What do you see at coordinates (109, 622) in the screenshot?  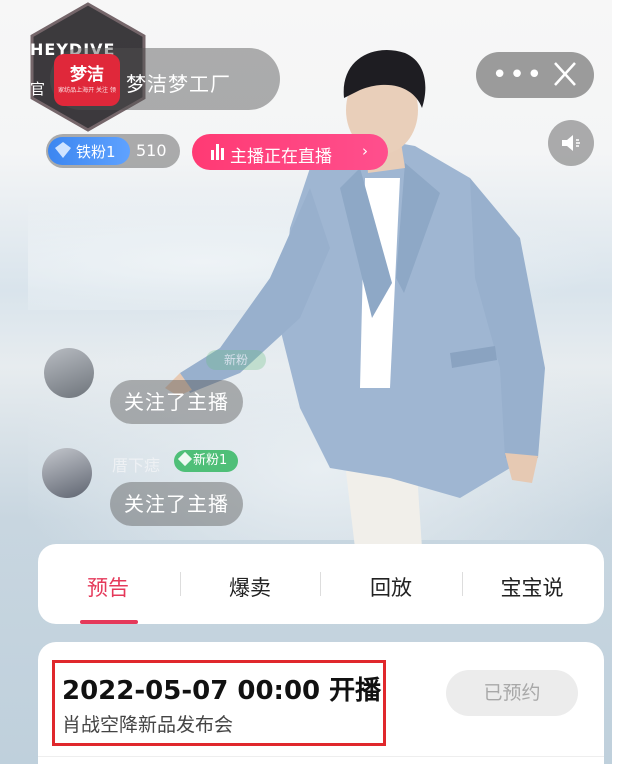 I see `active-tab-indicator` at bounding box center [109, 622].